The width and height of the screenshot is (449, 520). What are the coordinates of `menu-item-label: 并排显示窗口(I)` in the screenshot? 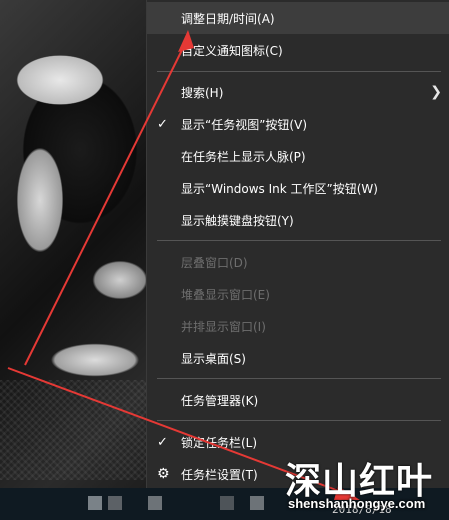 It's located at (223, 326).